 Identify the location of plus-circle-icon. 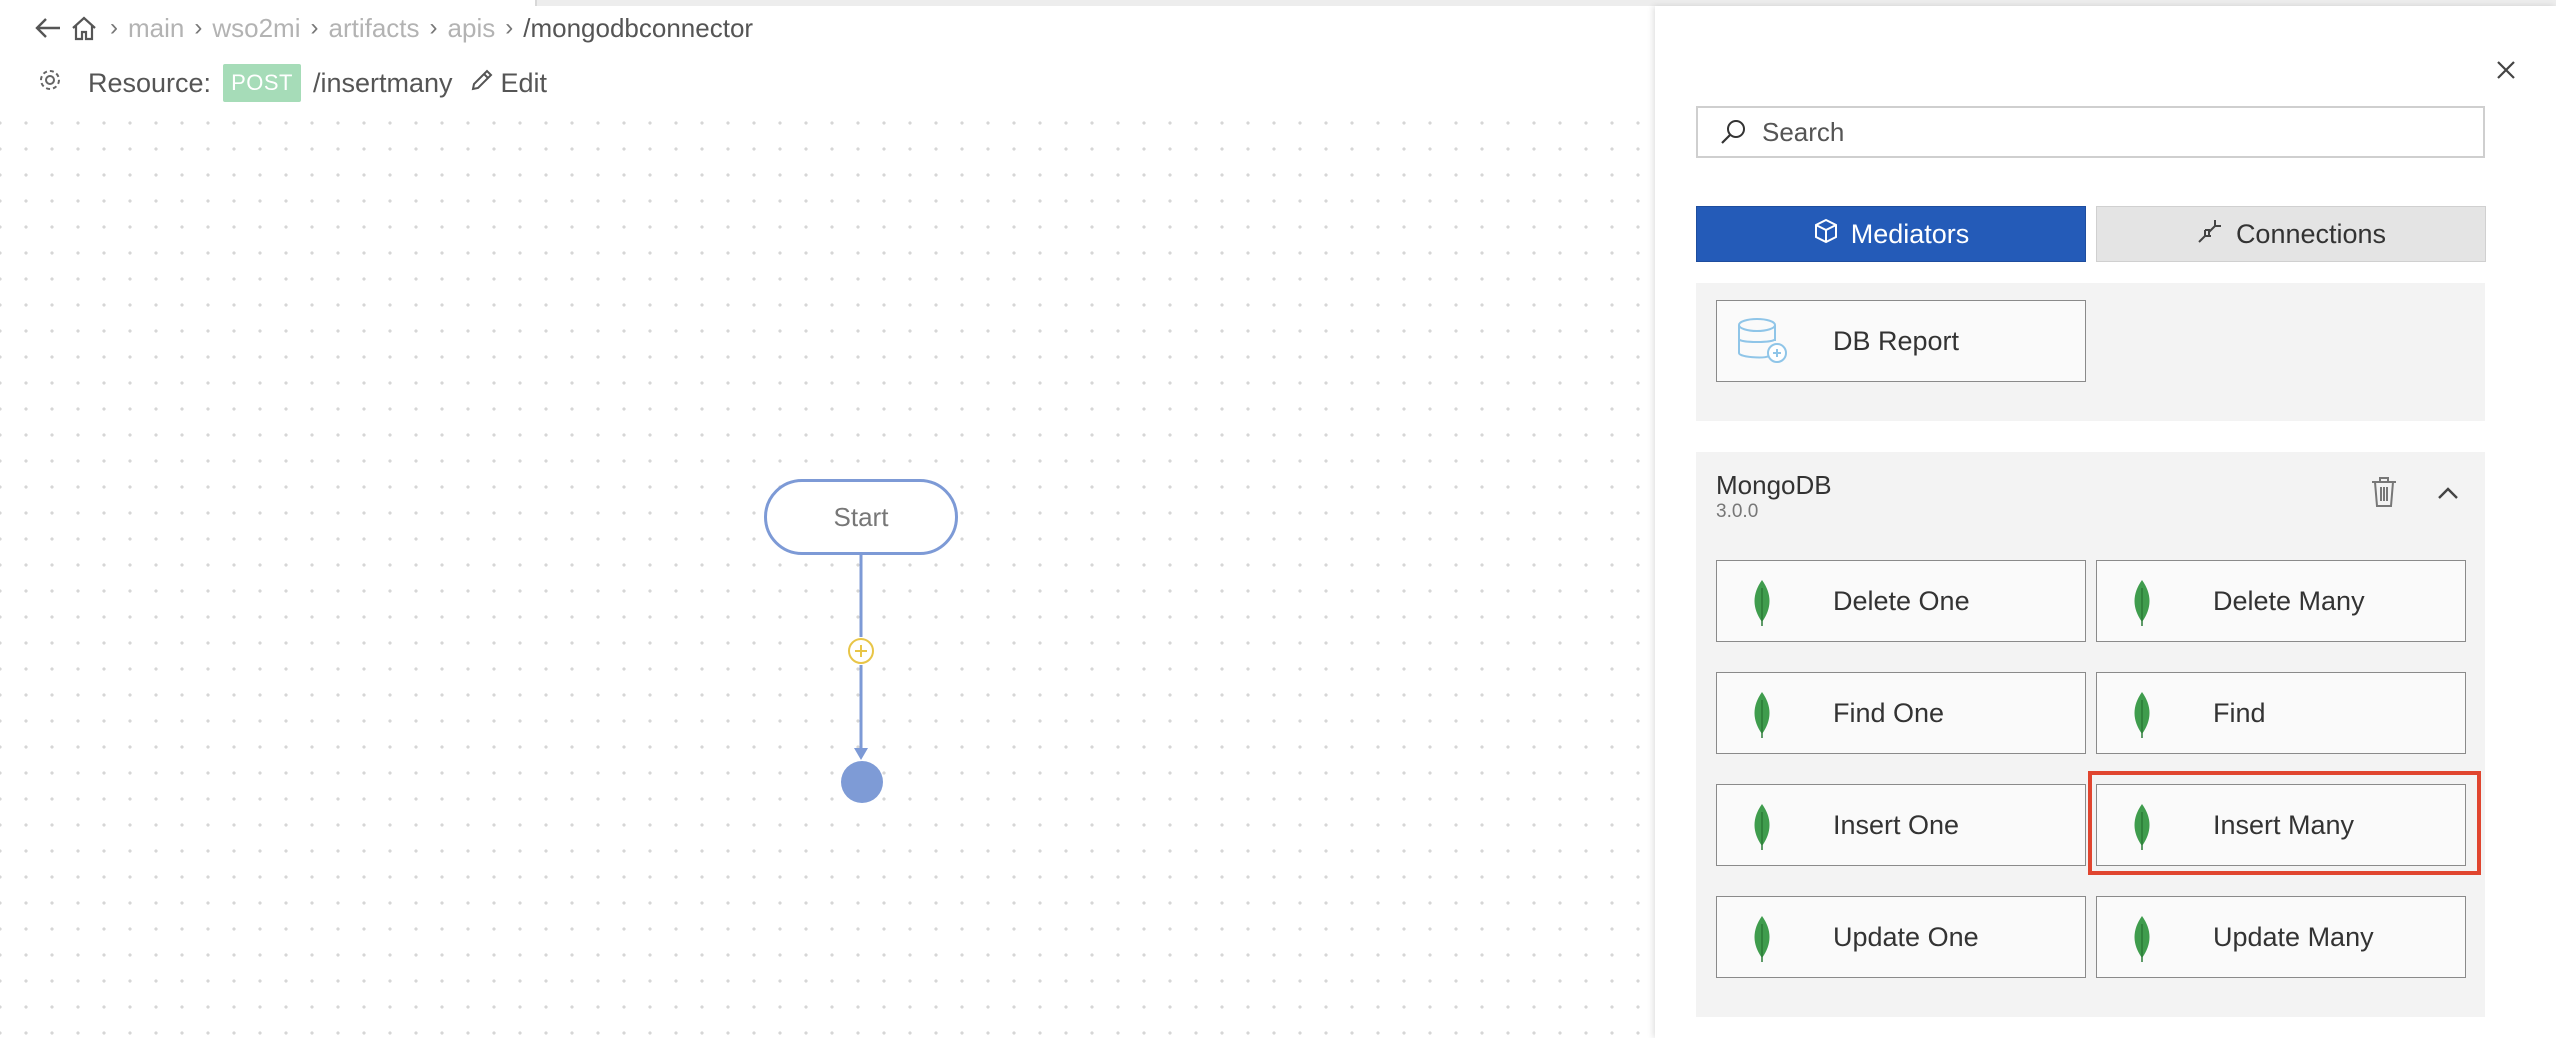
(861, 651).